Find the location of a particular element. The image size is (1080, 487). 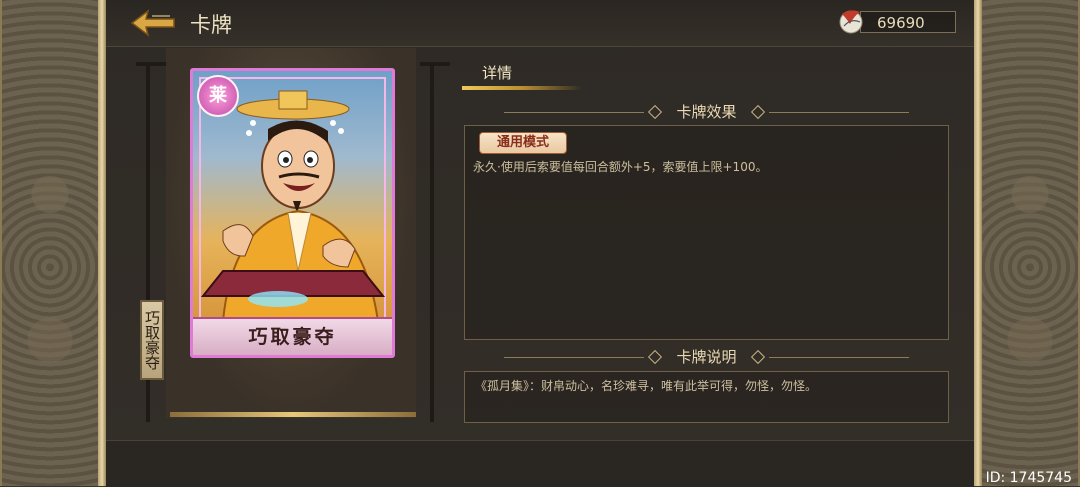

top-bar: 卡牌 69690 is located at coordinates (540, 23).